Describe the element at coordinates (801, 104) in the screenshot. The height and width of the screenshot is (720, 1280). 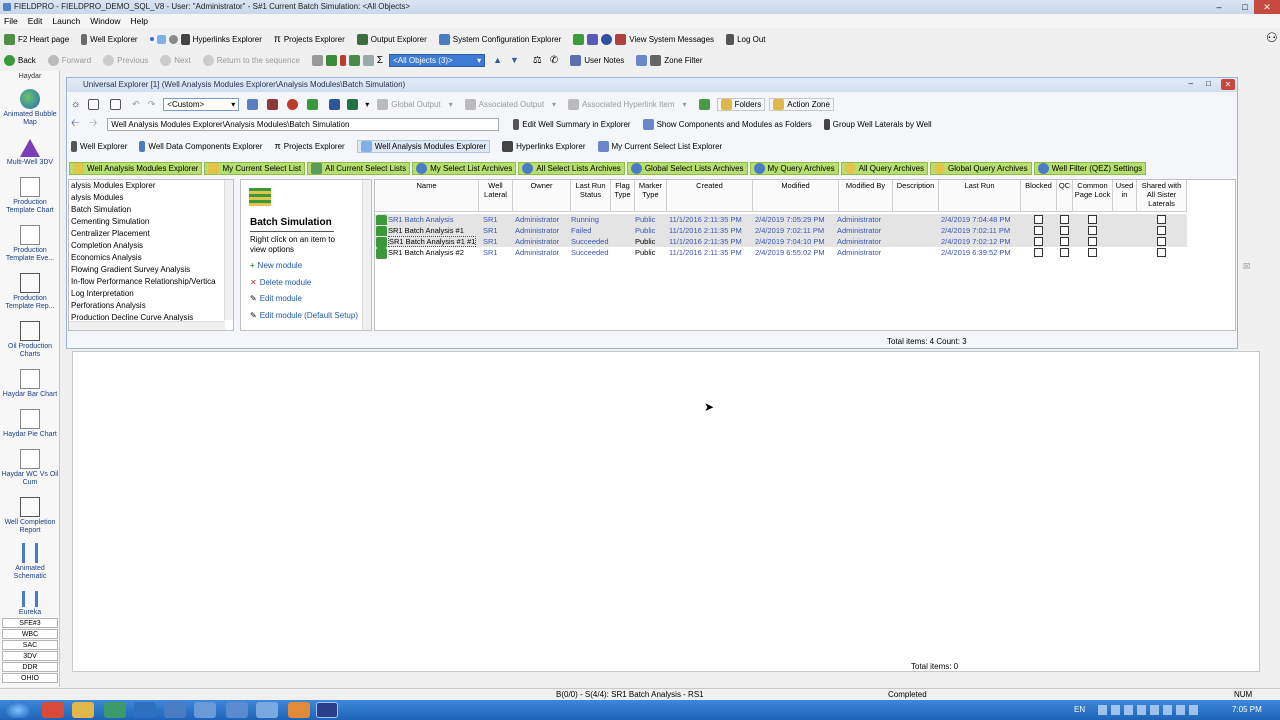
I see `action-zone-button: Action Zone` at that location.